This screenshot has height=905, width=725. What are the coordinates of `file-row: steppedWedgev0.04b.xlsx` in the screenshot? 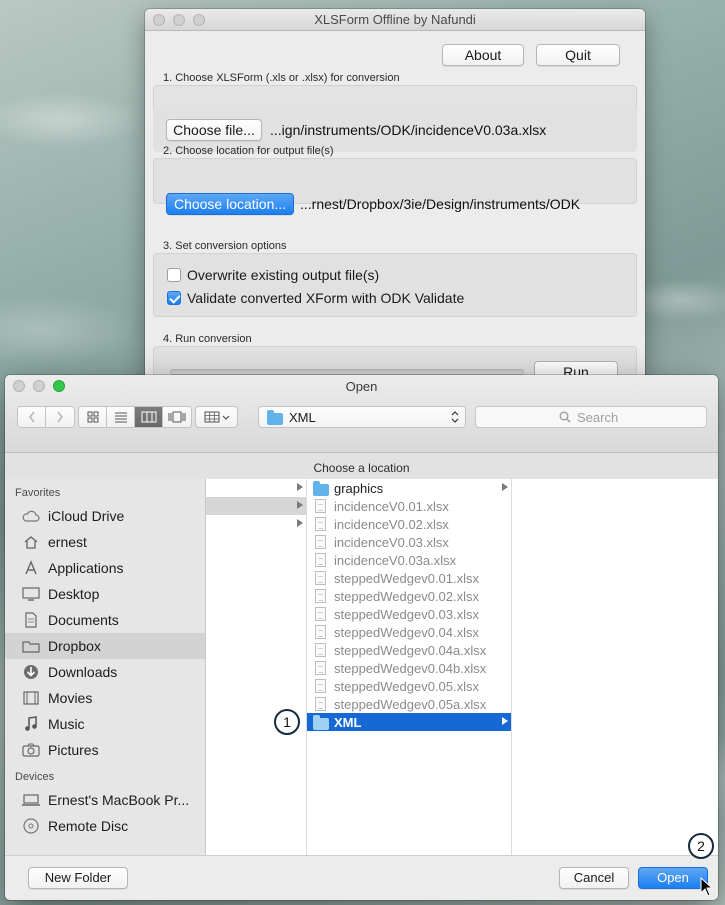 It's located at (409, 668).